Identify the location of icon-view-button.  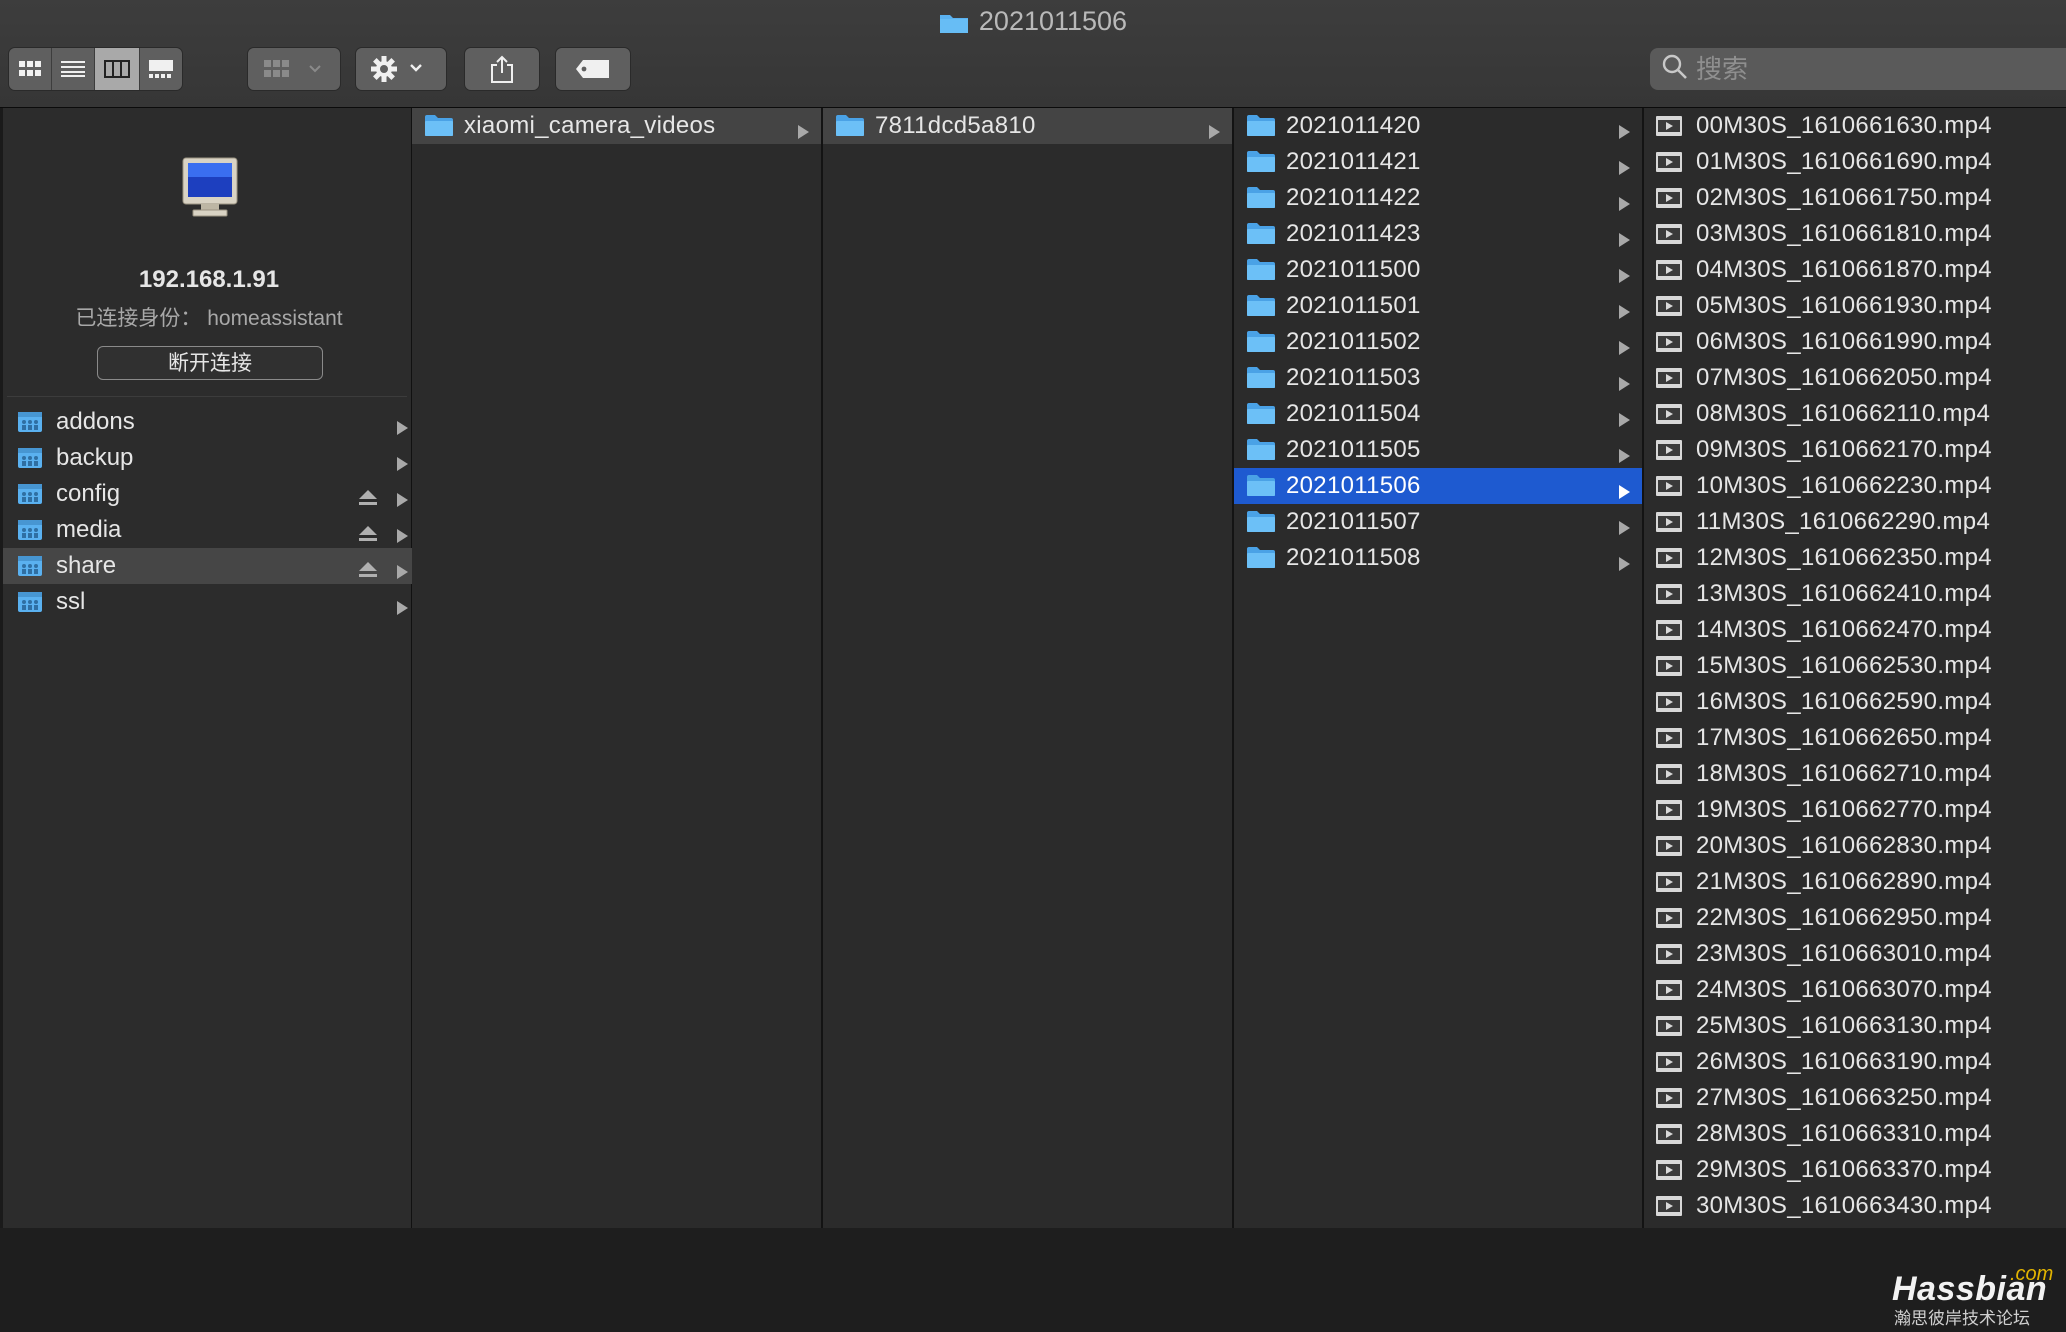
(30, 69).